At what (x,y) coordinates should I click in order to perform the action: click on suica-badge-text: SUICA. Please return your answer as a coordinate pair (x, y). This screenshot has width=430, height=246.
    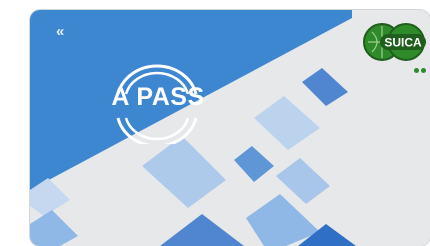
    Looking at the image, I should click on (403, 43).